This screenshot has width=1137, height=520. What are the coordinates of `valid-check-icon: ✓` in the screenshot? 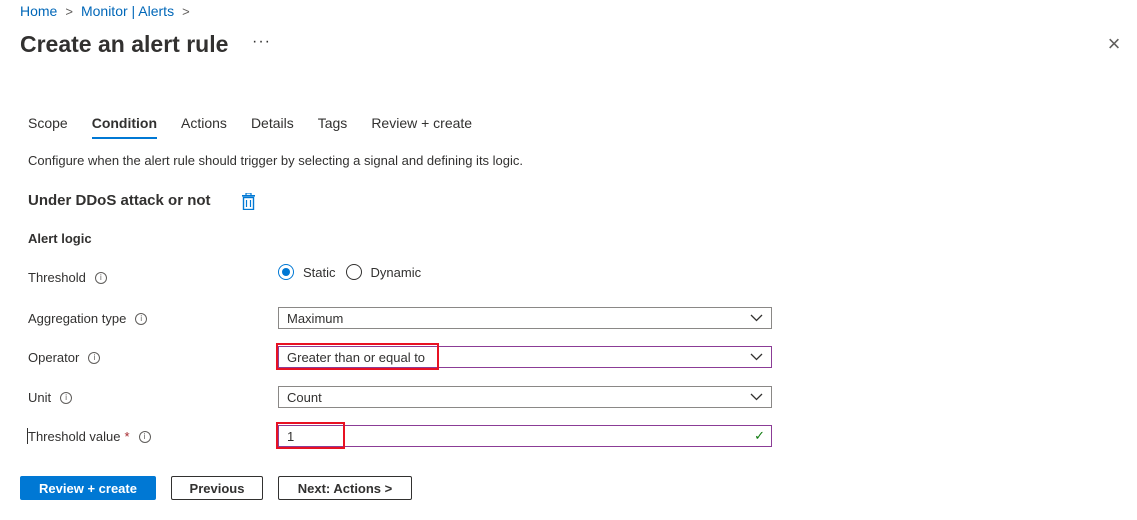 It's located at (759, 435).